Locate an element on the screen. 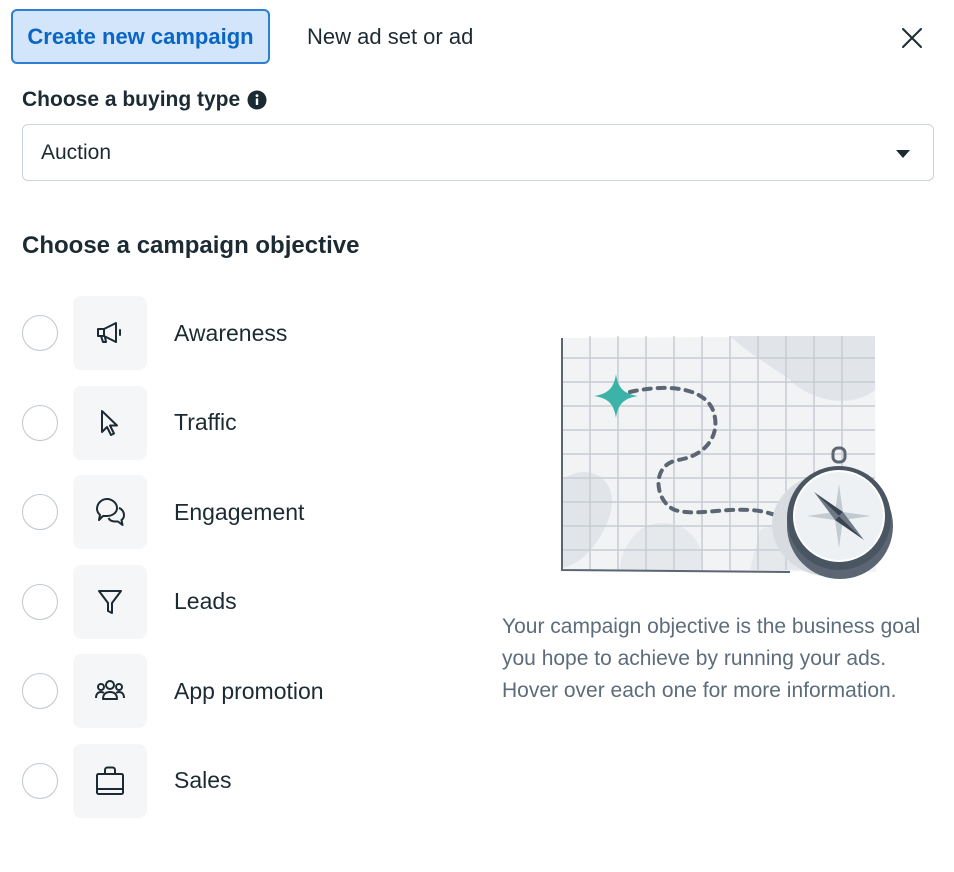  radio-leads is located at coordinates (40, 601).